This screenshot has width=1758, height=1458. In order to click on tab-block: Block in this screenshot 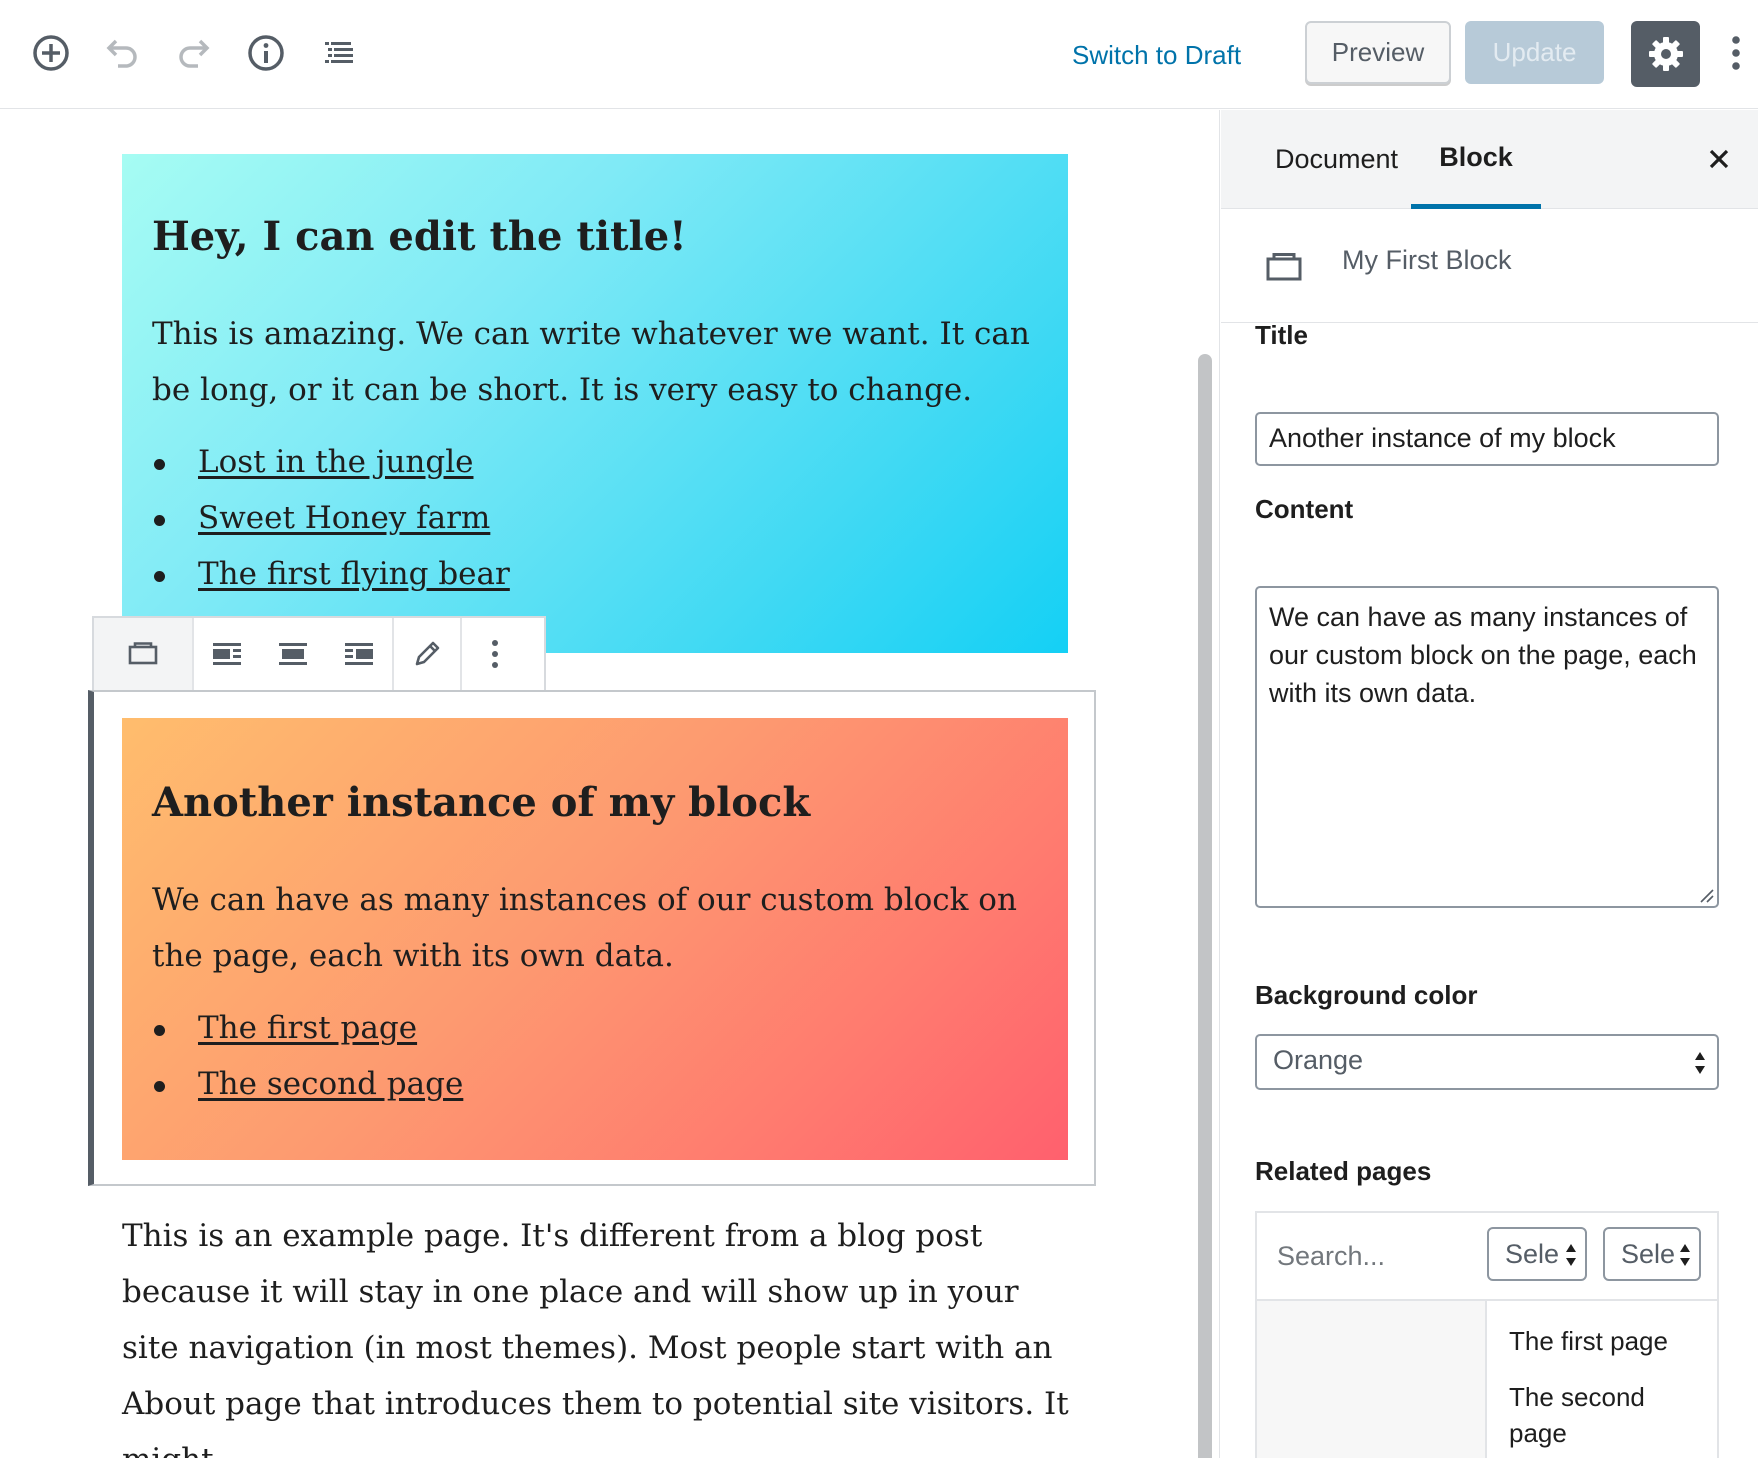, I will do `click(1476, 159)`.